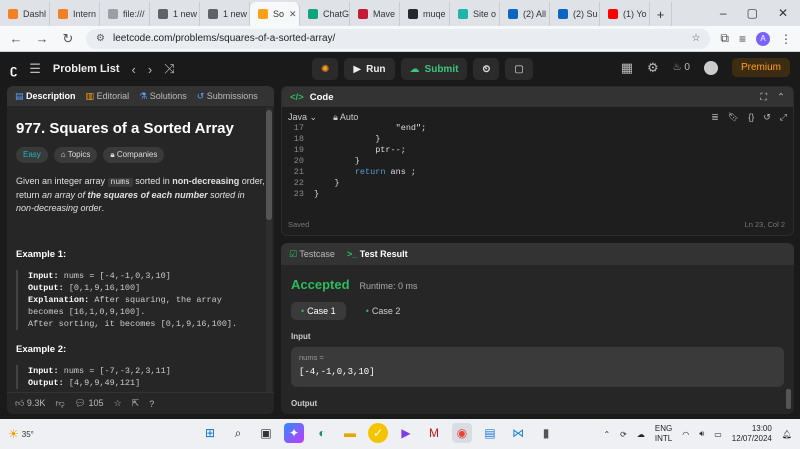 This screenshot has height=449, width=800. What do you see at coordinates (150, 69) in the screenshot?
I see `next-problem-icon: ›` at bounding box center [150, 69].